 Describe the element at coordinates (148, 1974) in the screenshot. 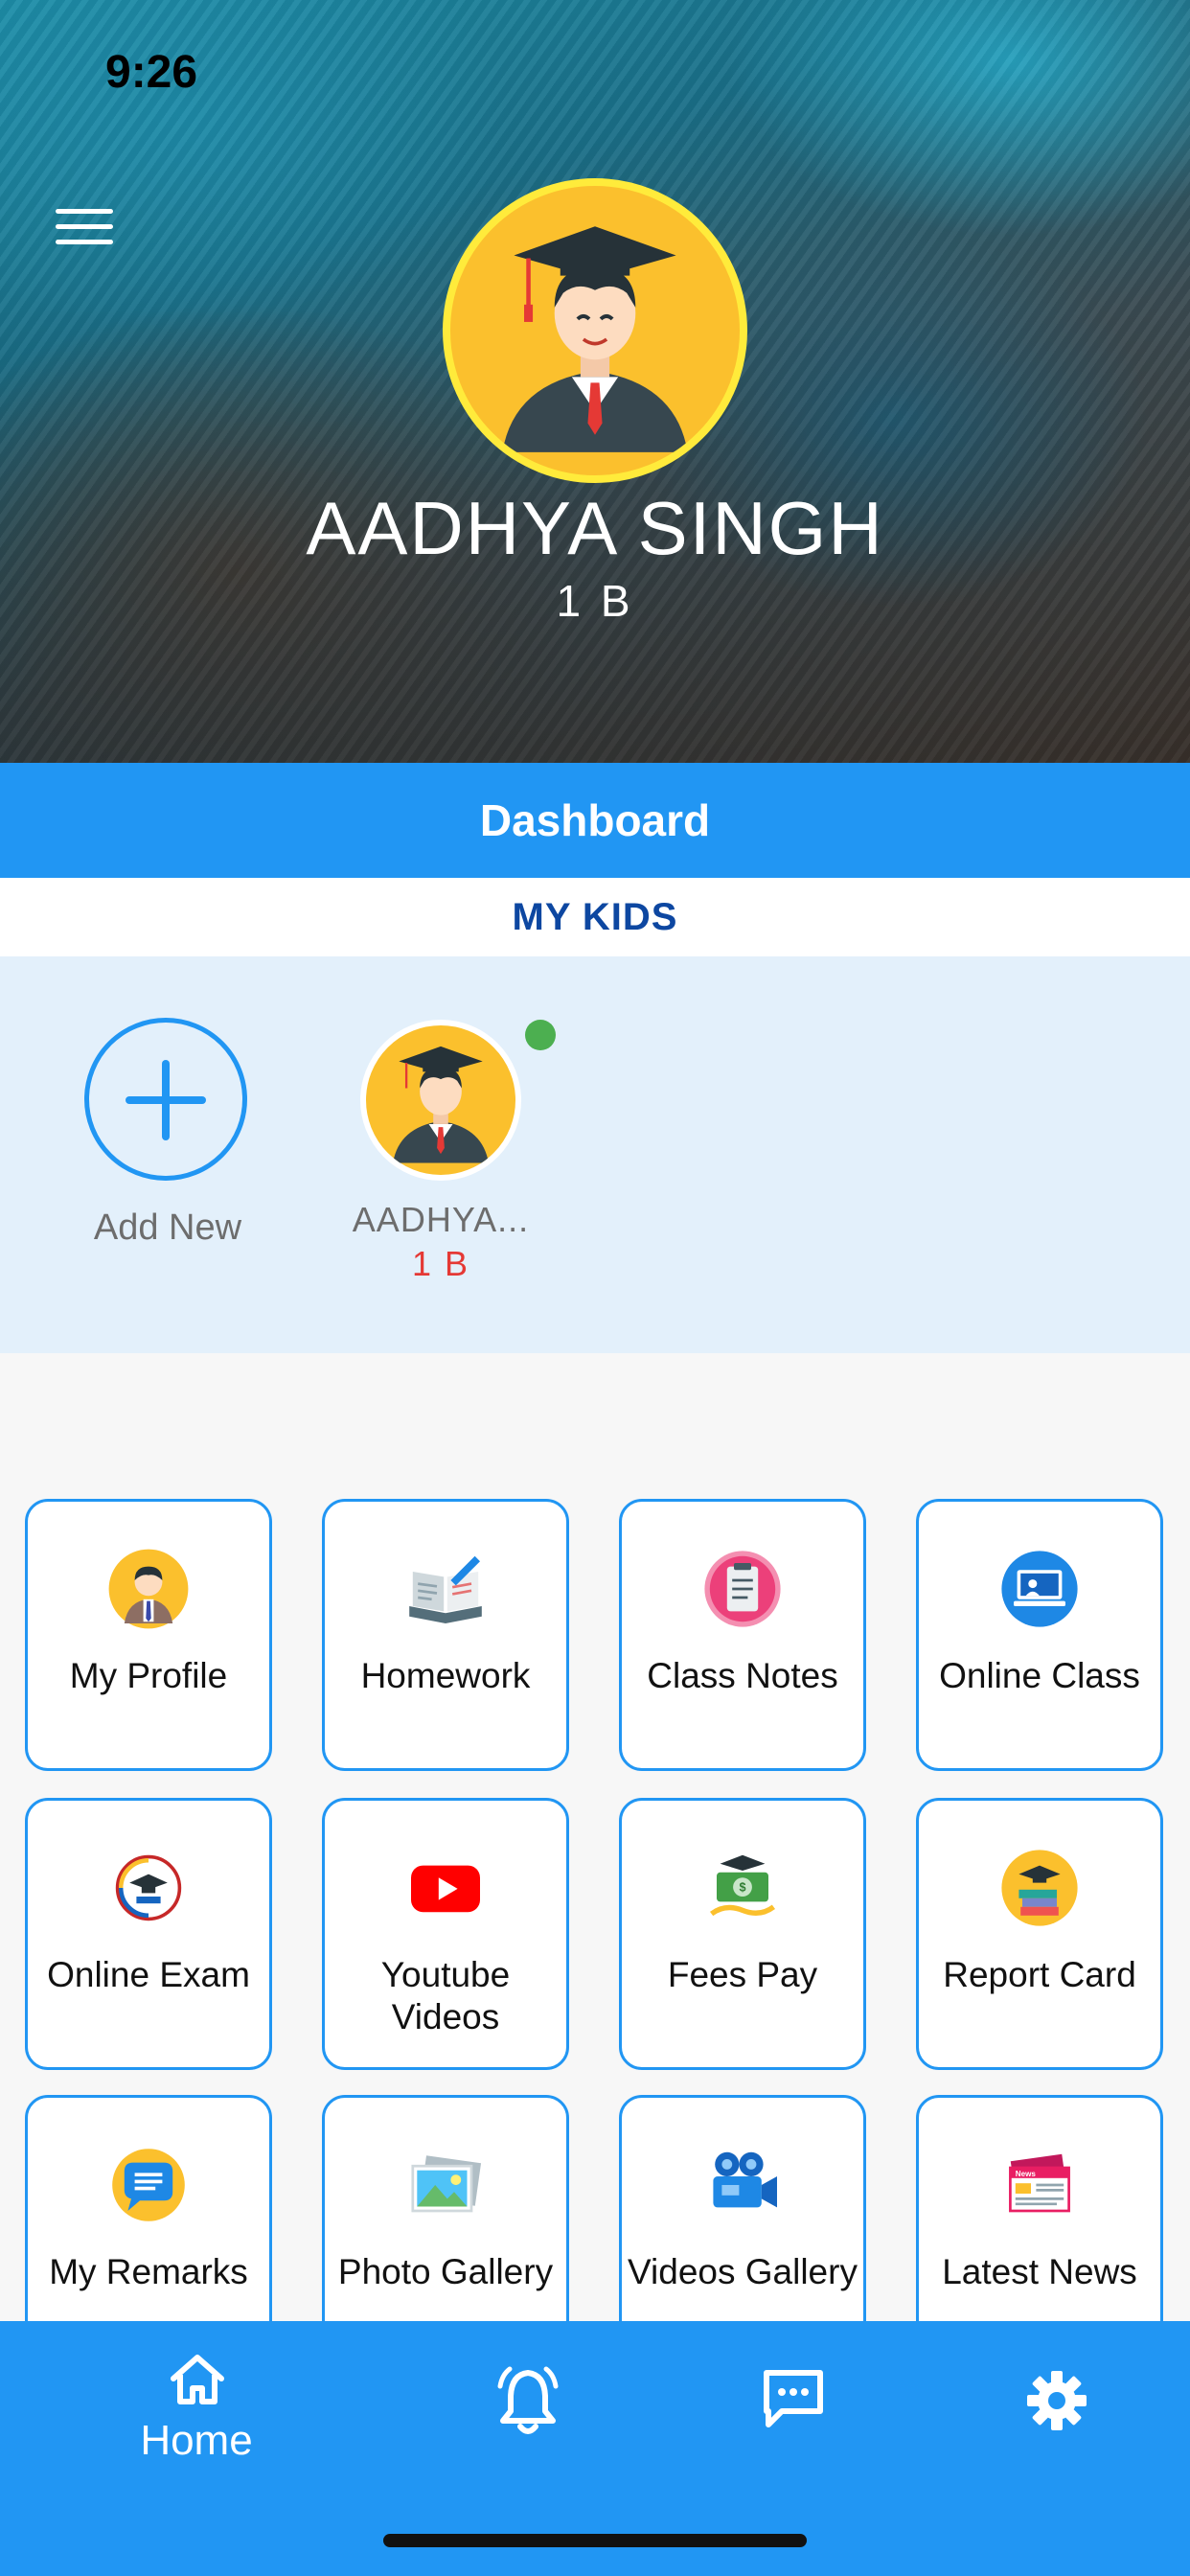

I see `tile-label: Online Exam` at that location.